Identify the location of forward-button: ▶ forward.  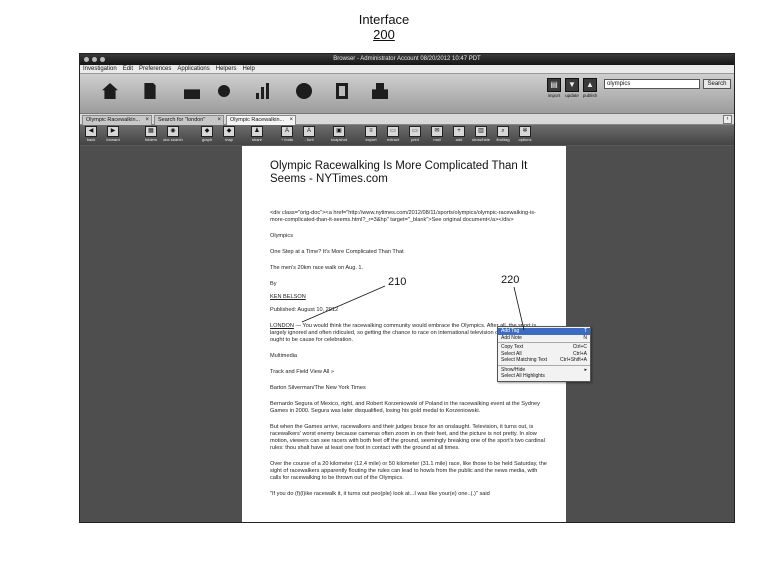
(113, 134).